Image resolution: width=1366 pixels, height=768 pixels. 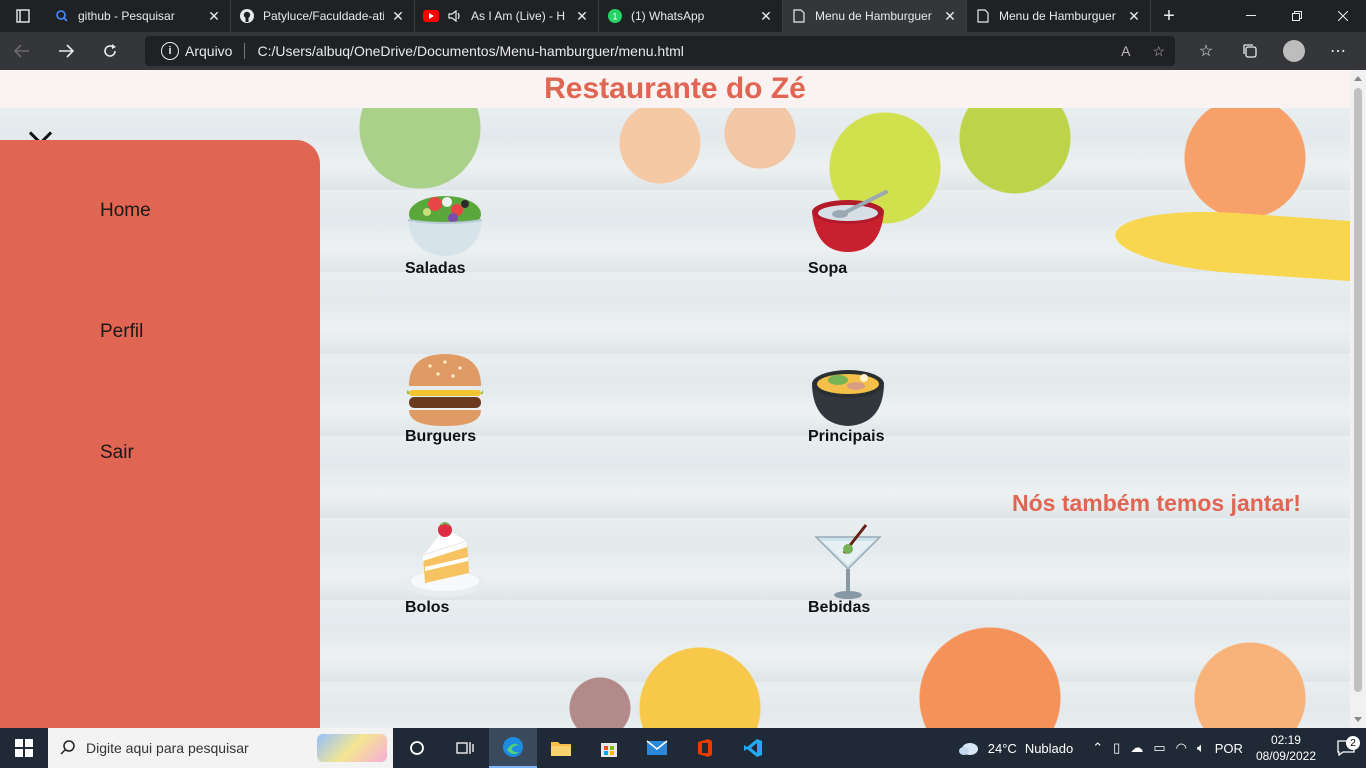 I want to click on scroll-up-arrow, so click(x=1358, y=78).